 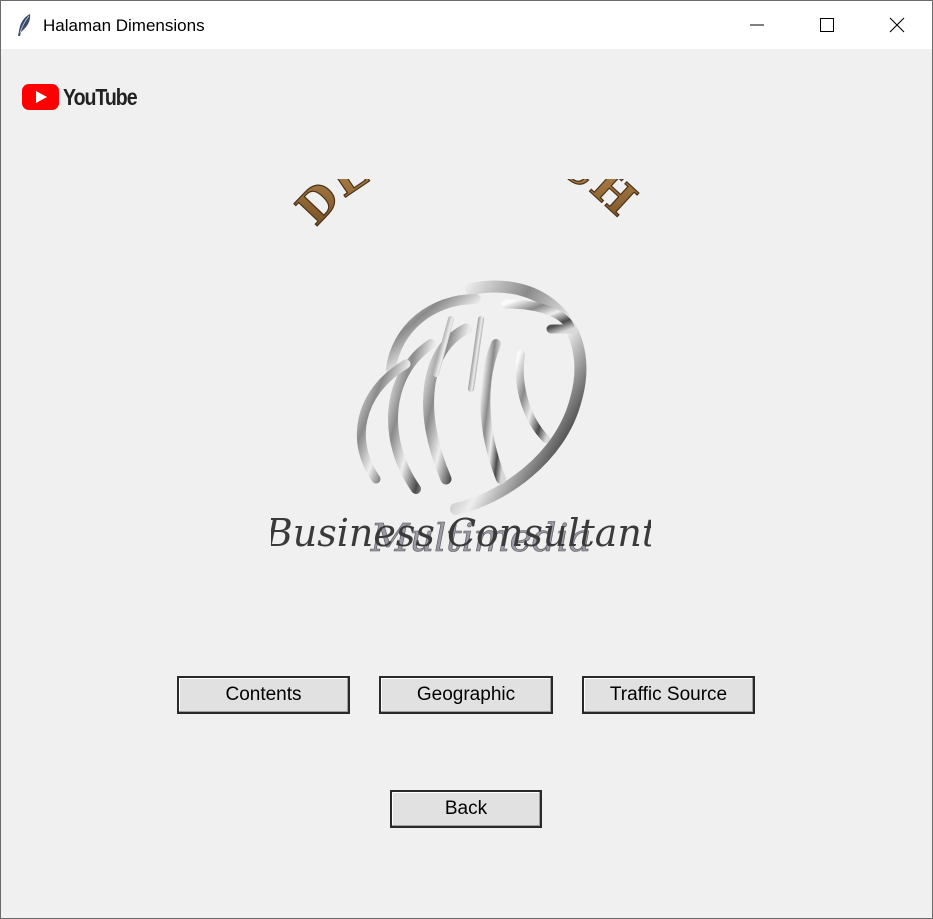 I want to click on youtube-wordmark: YouTube, so click(x=100, y=96).